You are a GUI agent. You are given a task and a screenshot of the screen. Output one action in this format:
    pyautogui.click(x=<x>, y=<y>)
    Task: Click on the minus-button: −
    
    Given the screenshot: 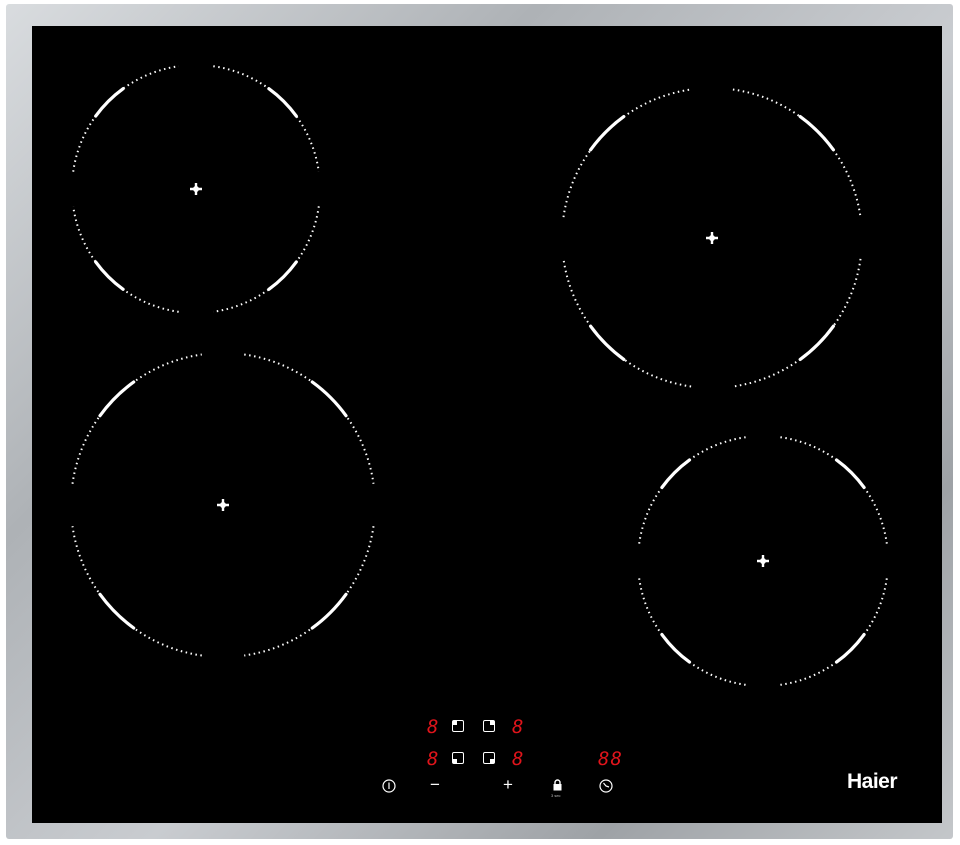 What is the action you would take?
    pyautogui.click(x=435, y=784)
    